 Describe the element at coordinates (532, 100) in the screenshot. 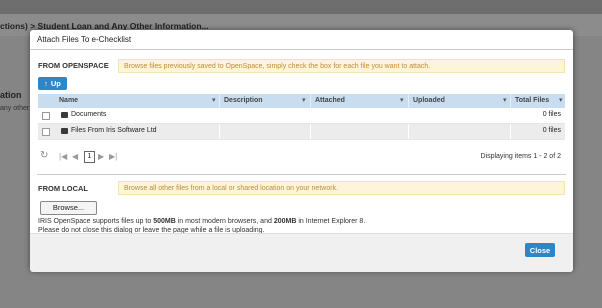

I see `column-header-total-files: Total Files` at that location.